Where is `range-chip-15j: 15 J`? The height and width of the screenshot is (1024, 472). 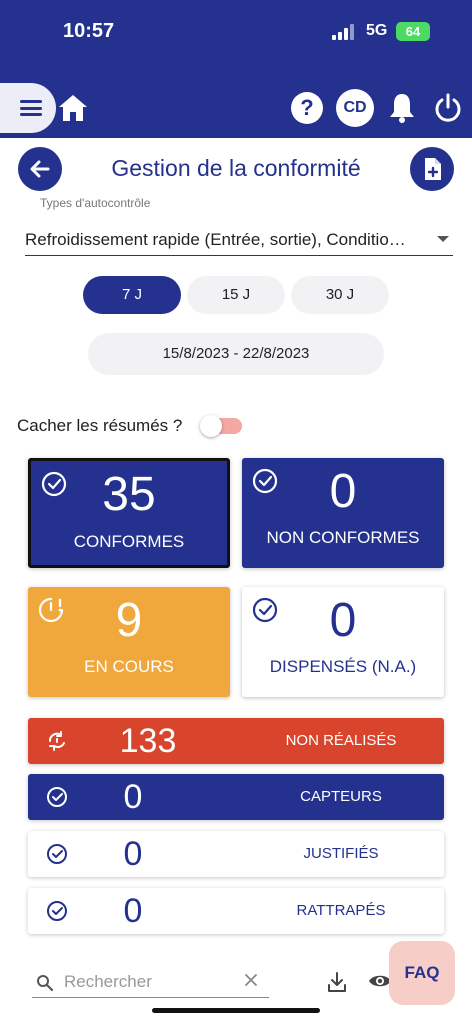
range-chip-15j: 15 J is located at coordinates (236, 295).